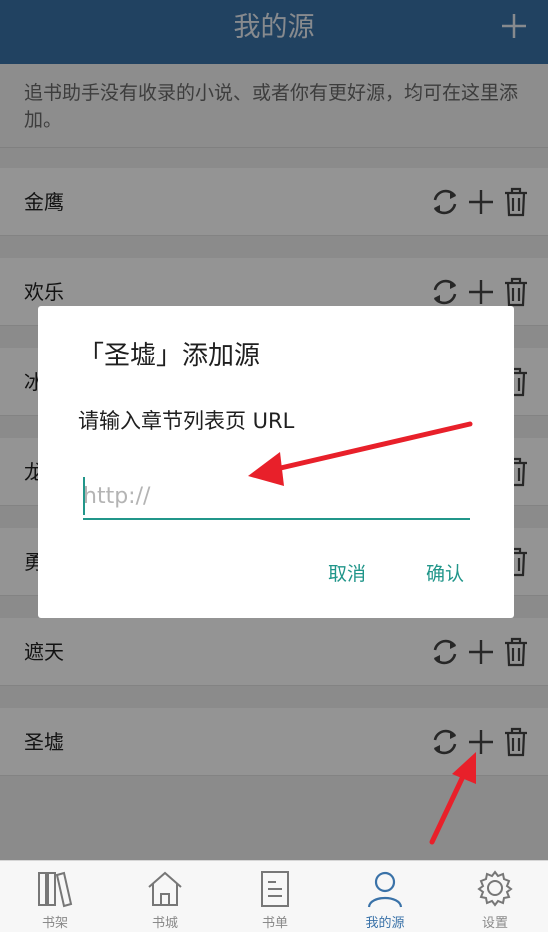 The height and width of the screenshot is (932, 548). What do you see at coordinates (165, 888) in the screenshot?
I see `home-icon` at bounding box center [165, 888].